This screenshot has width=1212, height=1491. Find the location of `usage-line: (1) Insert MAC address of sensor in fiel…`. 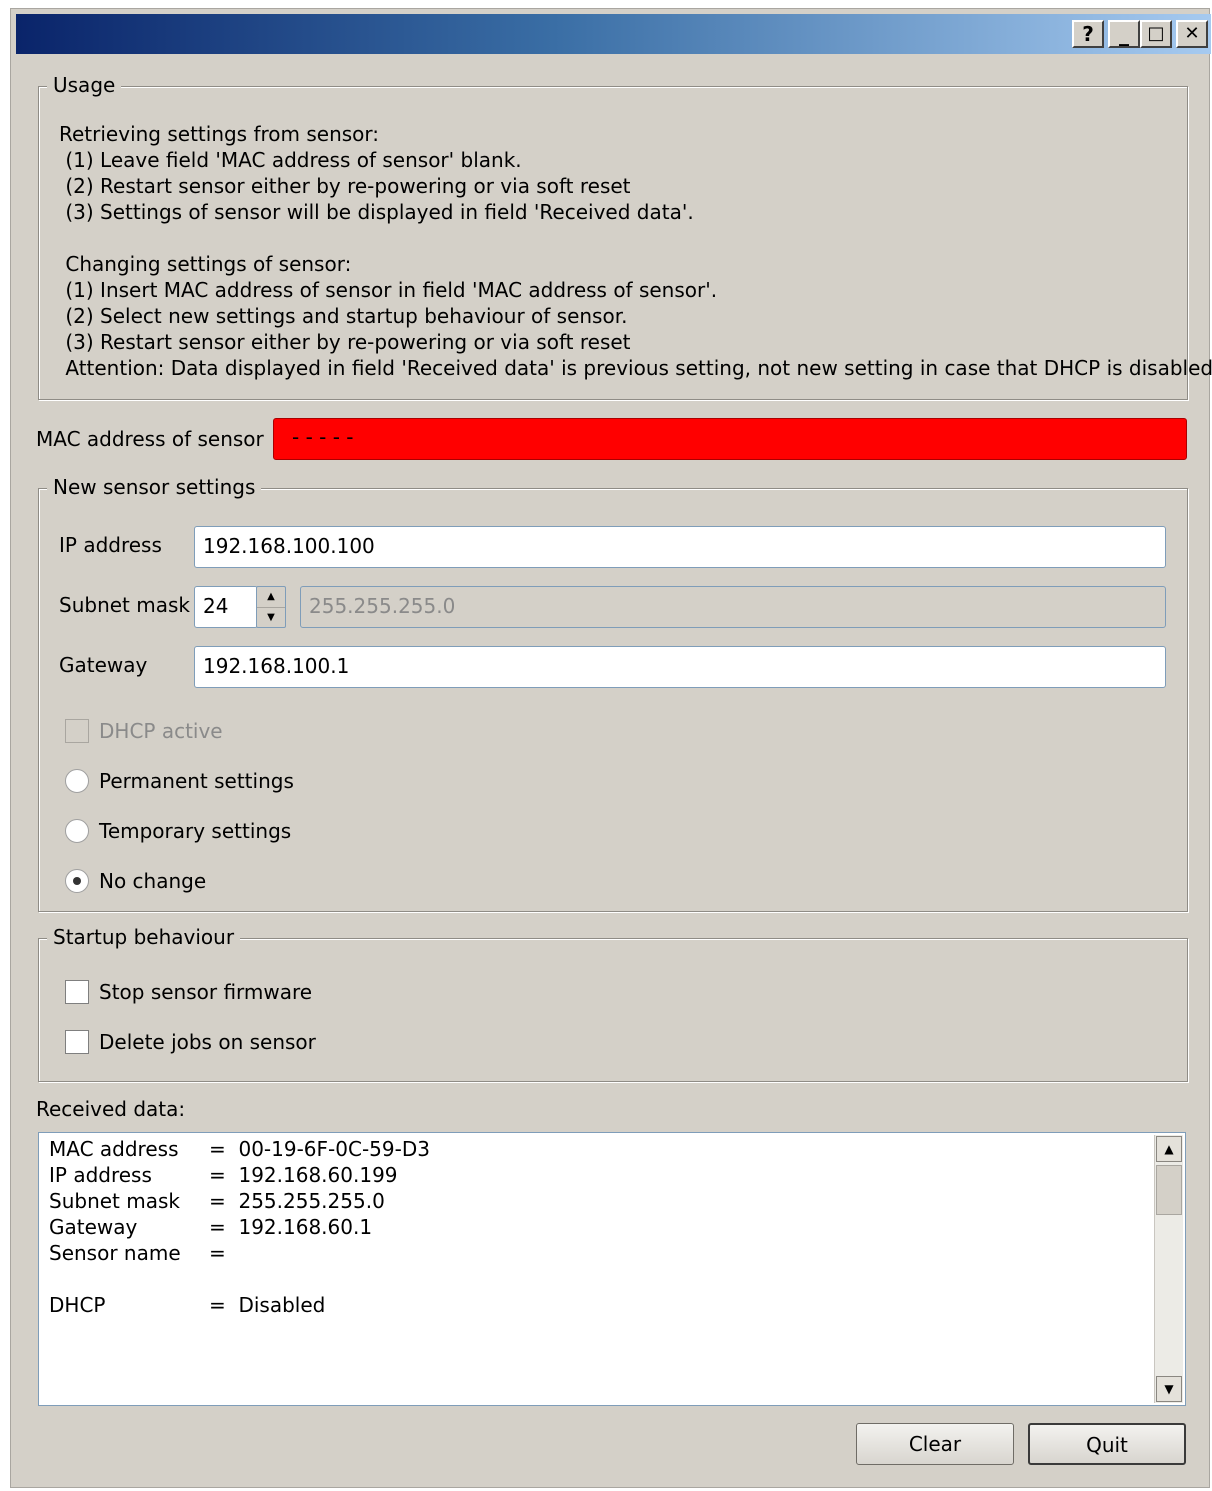

usage-line: (1) Insert MAC address of sensor in fiel… is located at coordinates (388, 290).